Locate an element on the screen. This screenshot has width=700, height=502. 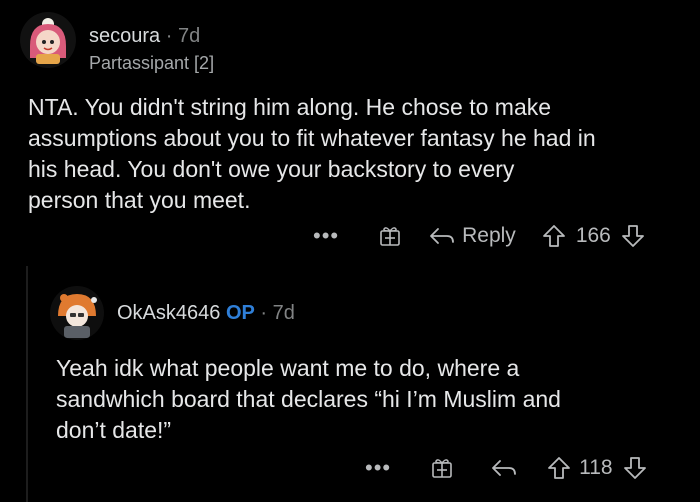
vote-count: 118 is located at coordinates (596, 467).